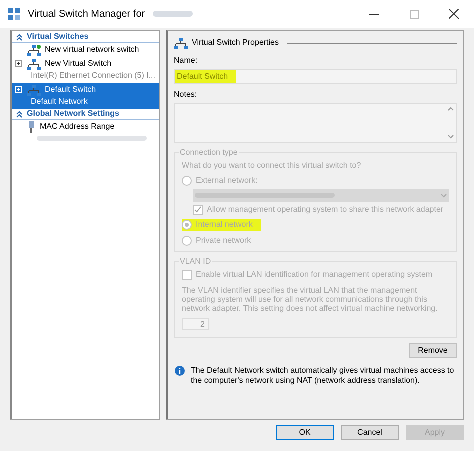 This screenshot has width=474, height=451. What do you see at coordinates (180, 371) in the screenshot?
I see `info-icon` at bounding box center [180, 371].